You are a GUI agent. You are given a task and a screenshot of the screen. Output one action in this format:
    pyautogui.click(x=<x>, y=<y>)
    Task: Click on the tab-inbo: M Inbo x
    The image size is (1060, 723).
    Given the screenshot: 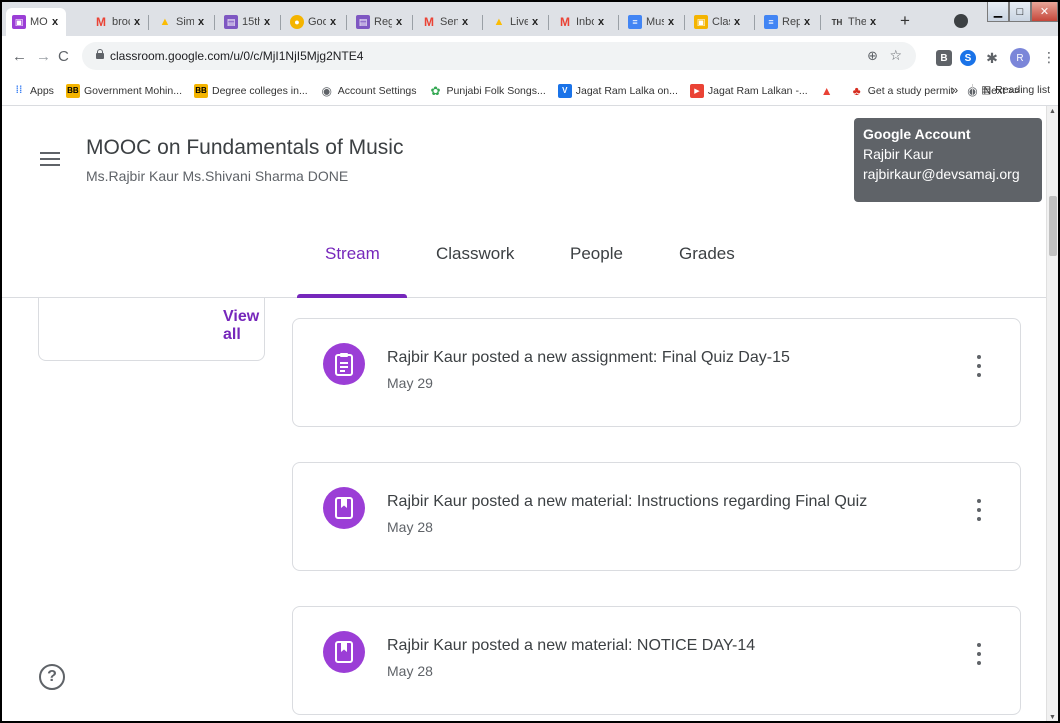 What is the action you would take?
    pyautogui.click(x=583, y=22)
    